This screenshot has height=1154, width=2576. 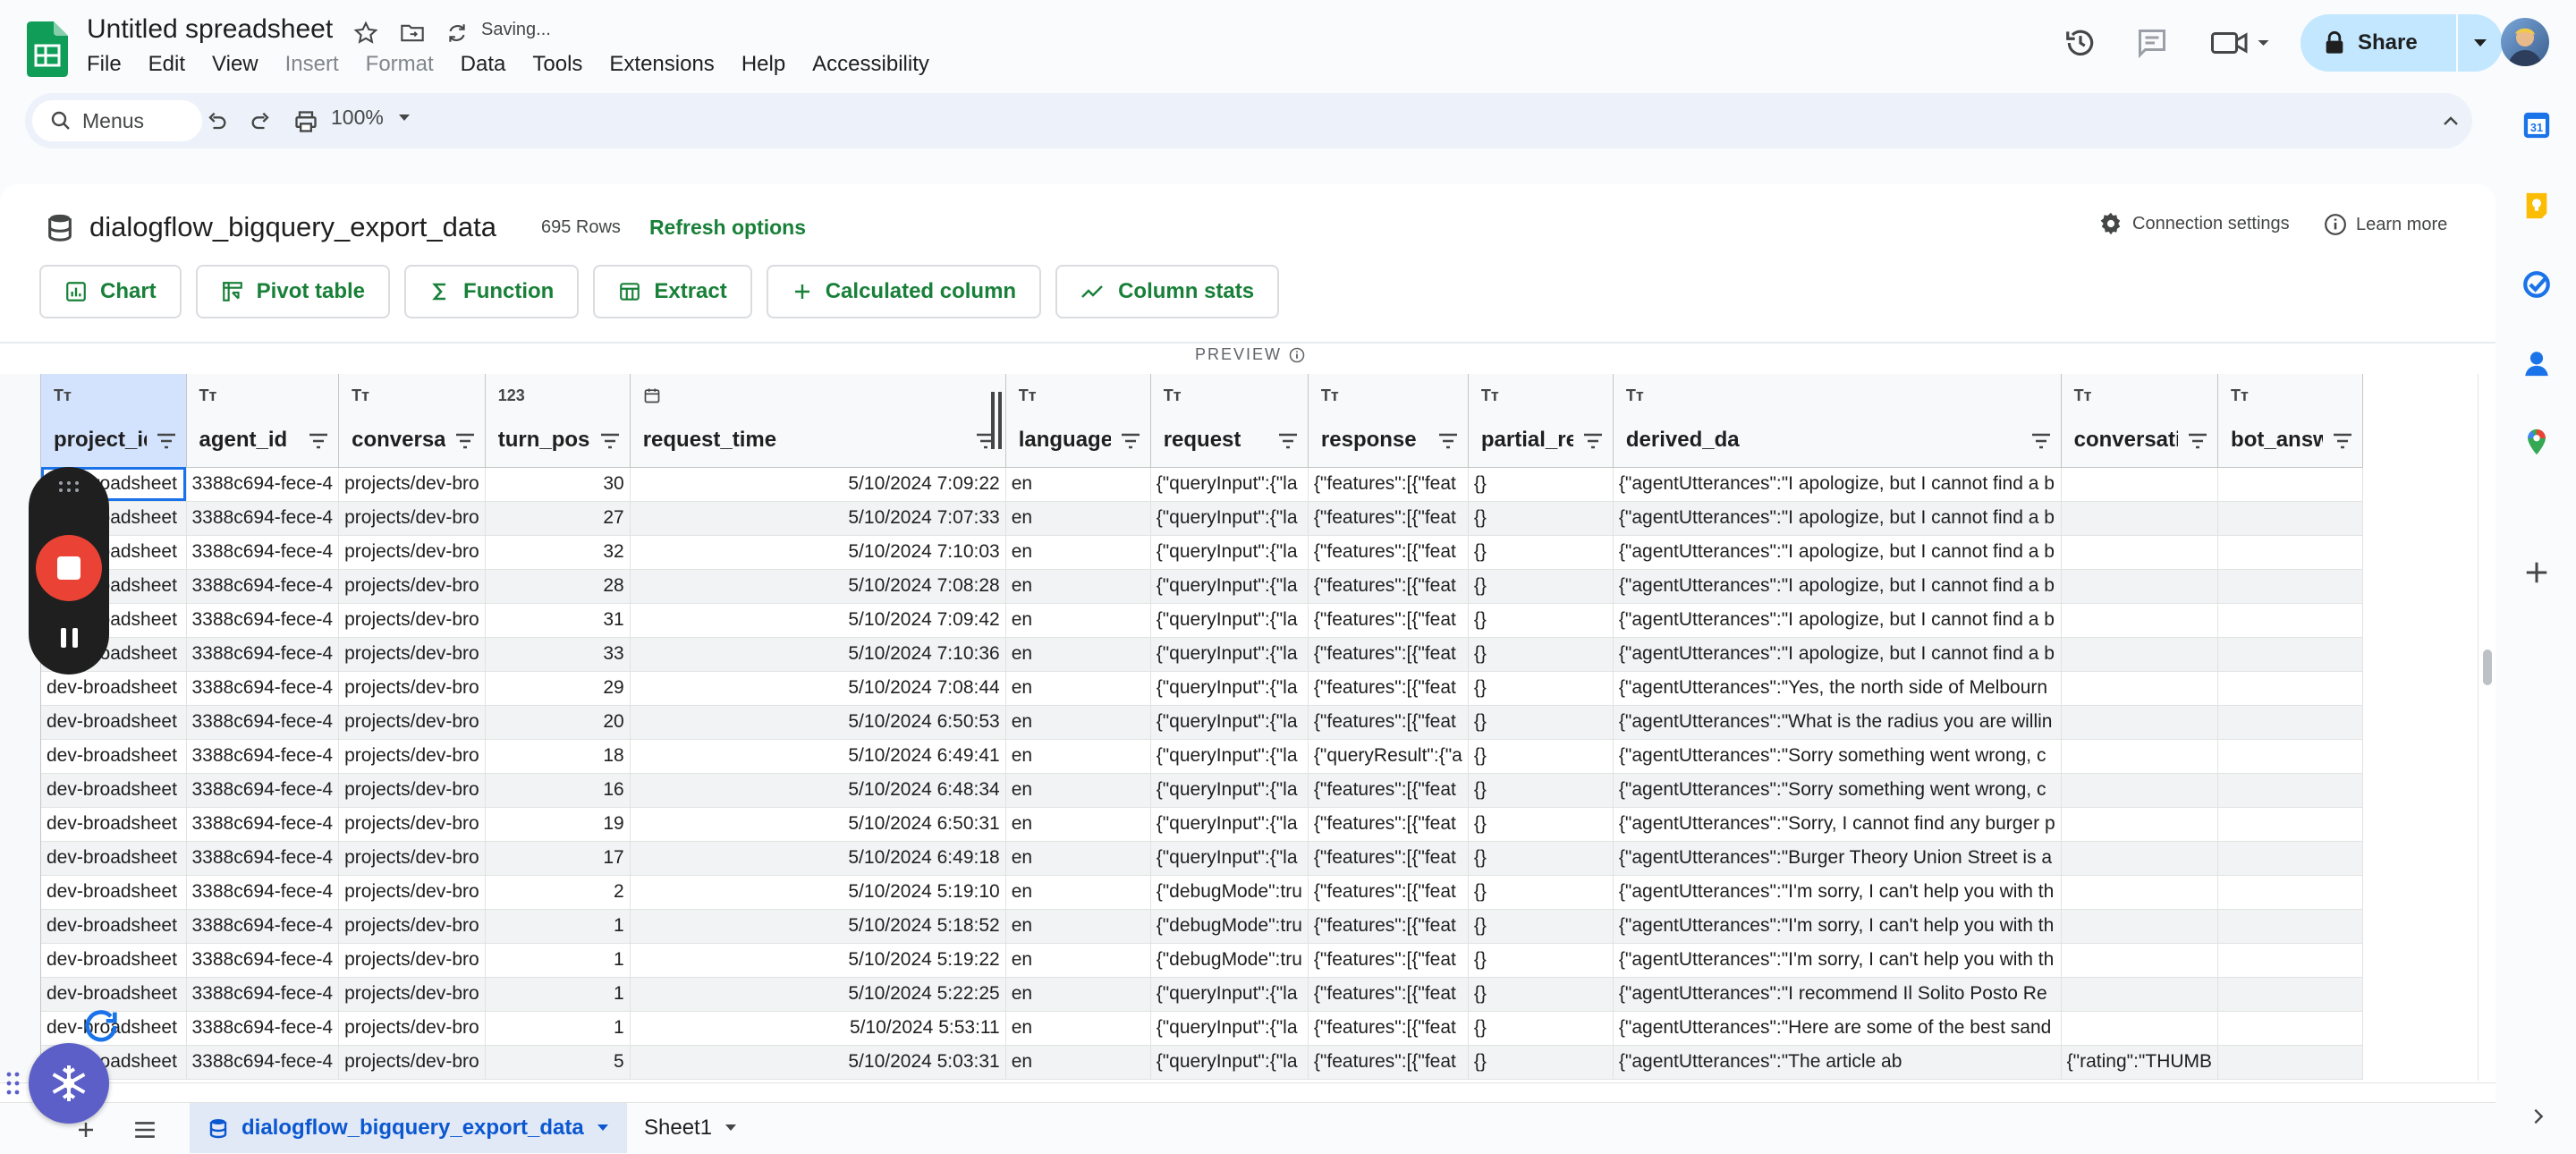 I want to click on calendar-icon: 31, so click(x=2536, y=125).